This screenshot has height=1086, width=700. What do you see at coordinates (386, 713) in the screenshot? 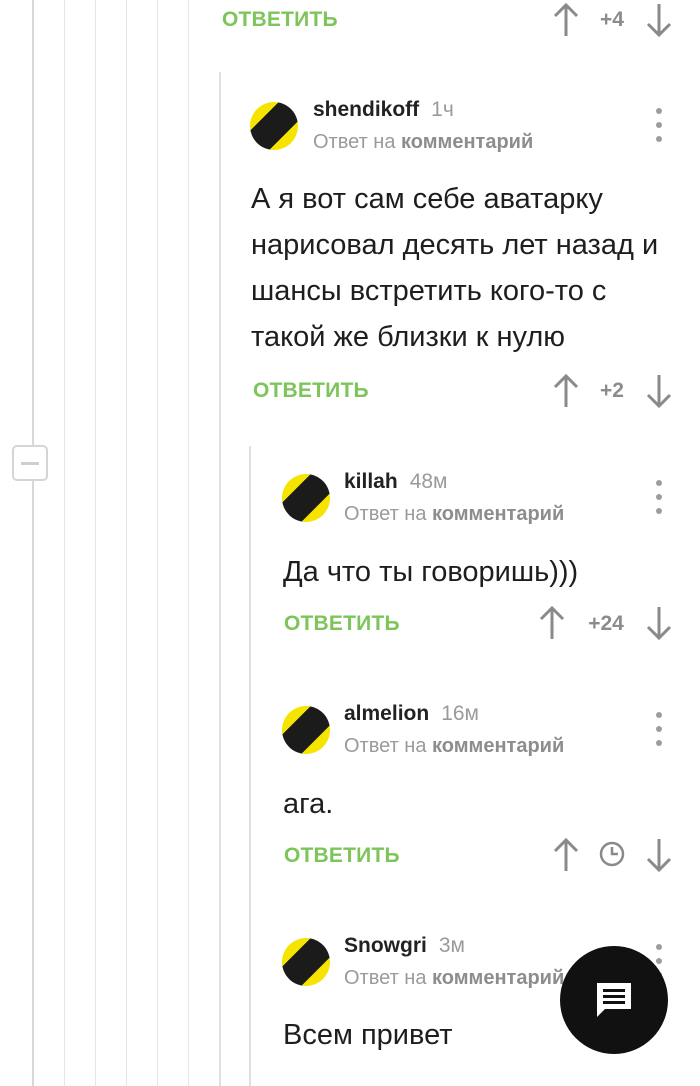
I see `author-name: almelion` at bounding box center [386, 713].